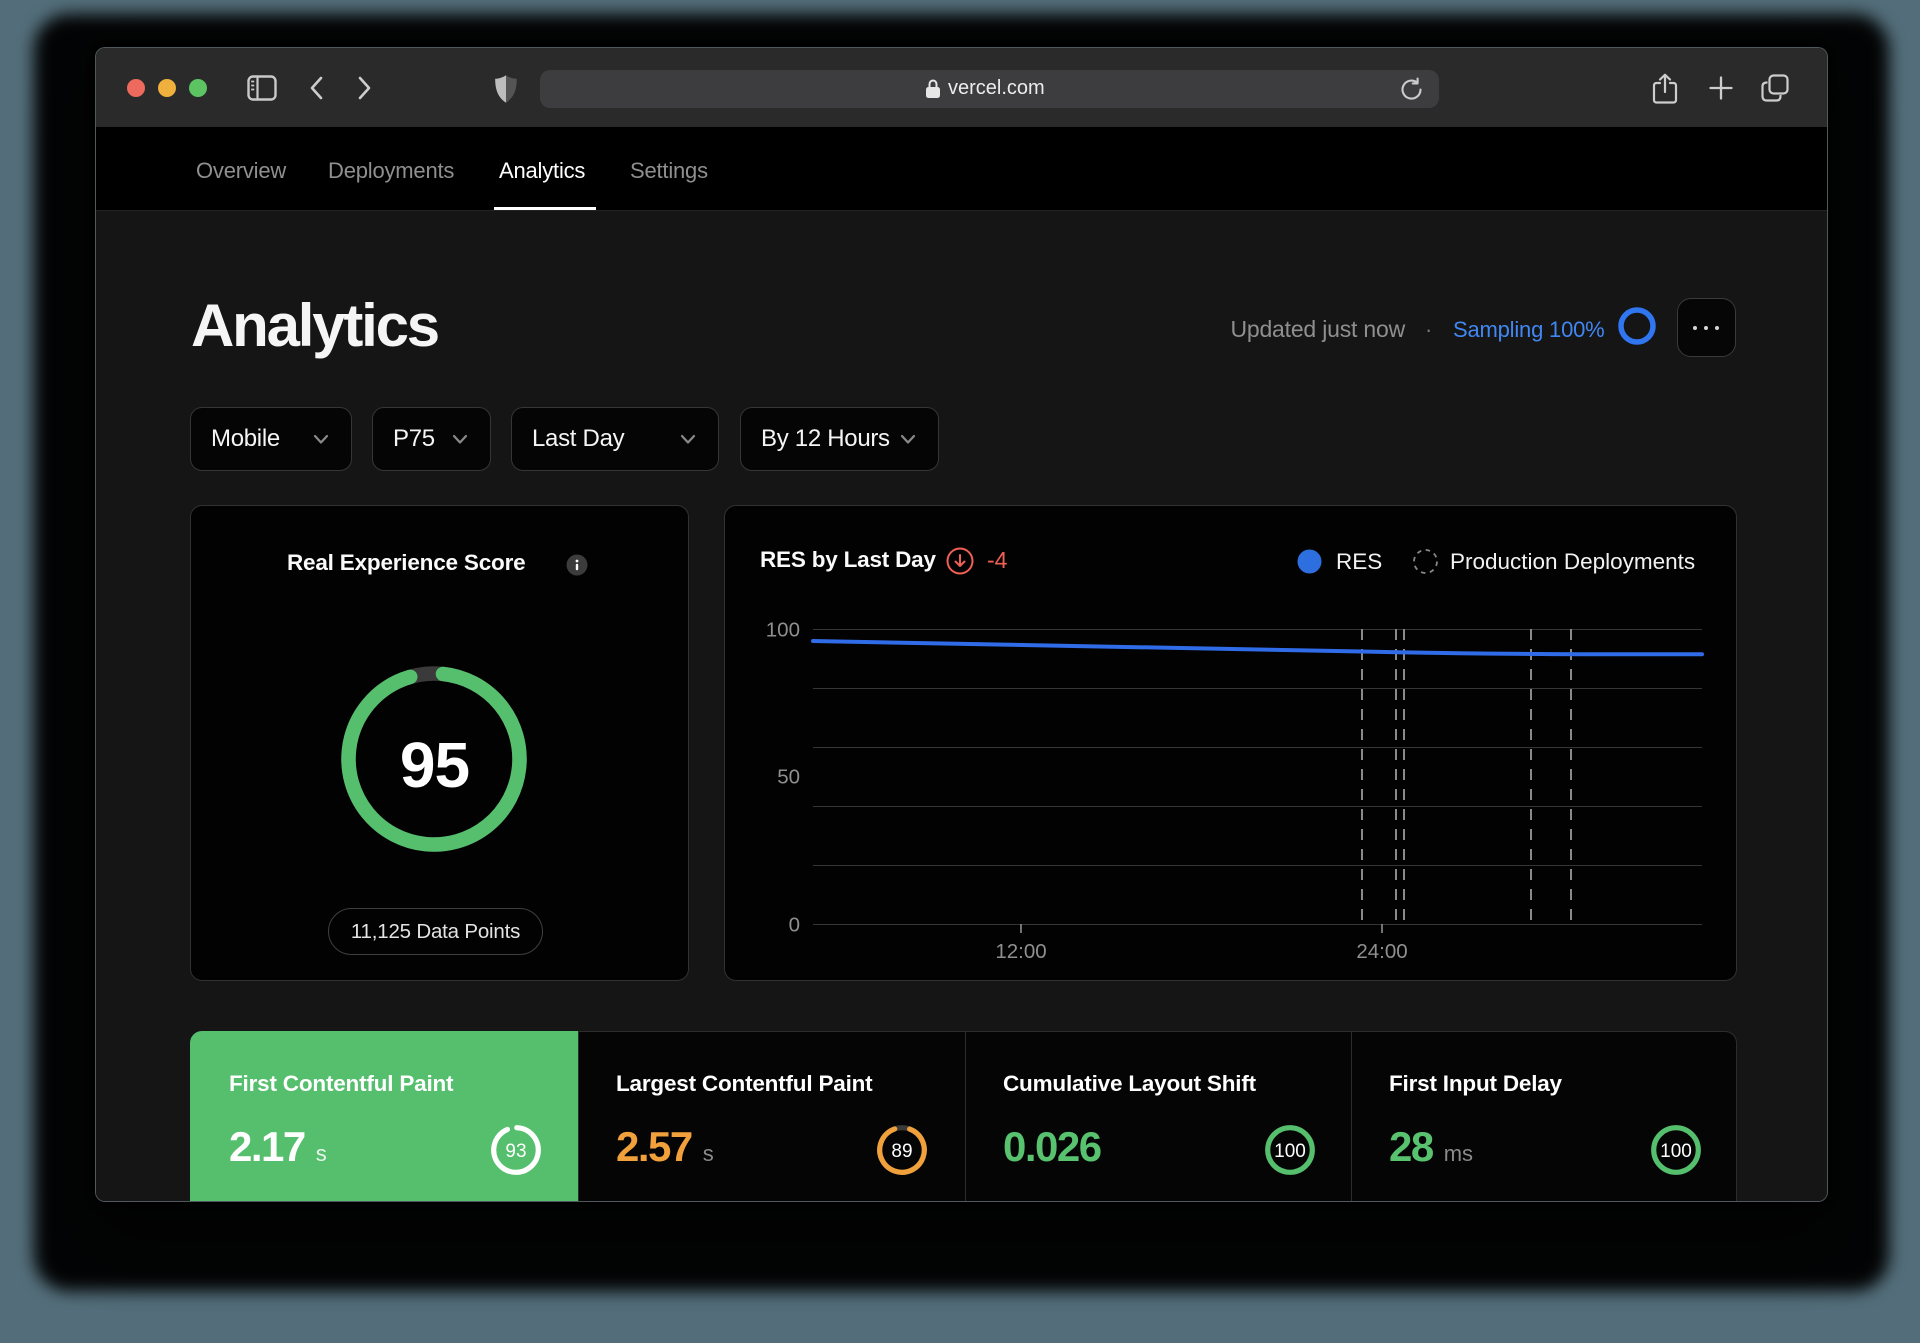 The image size is (1920, 1343). Describe the element at coordinates (901, 1151) in the screenshot. I see `svg-text: 89` at that location.